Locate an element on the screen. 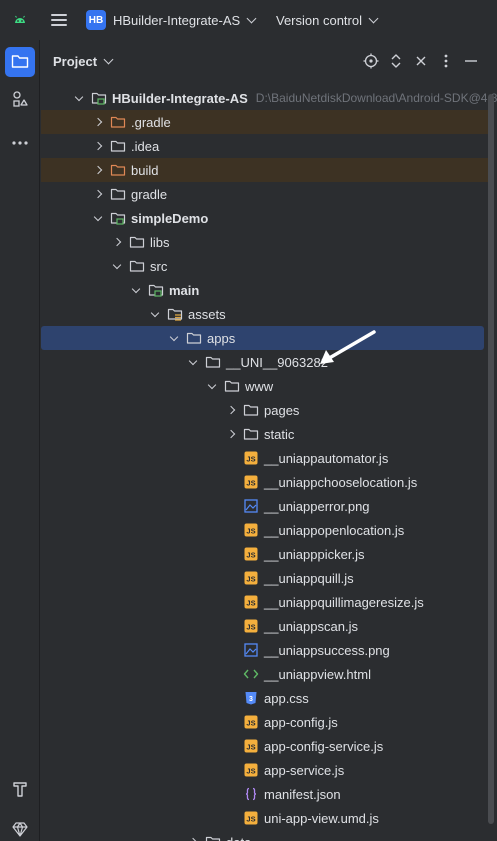 Image resolution: width=497 pixels, height=841 pixels. tree-folder-item: libs is located at coordinates (264, 242).